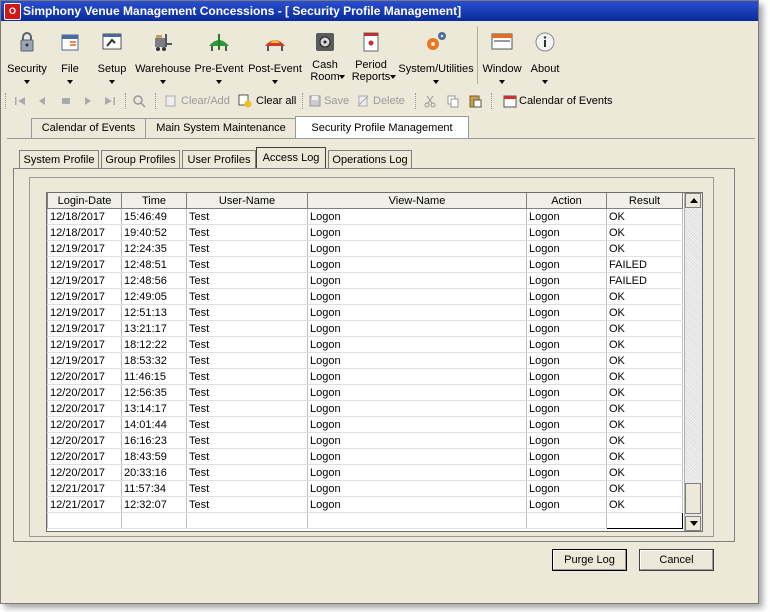 The width and height of the screenshot is (770, 612). Describe the element at coordinates (430, 101) in the screenshot. I see `cut-icon` at that location.